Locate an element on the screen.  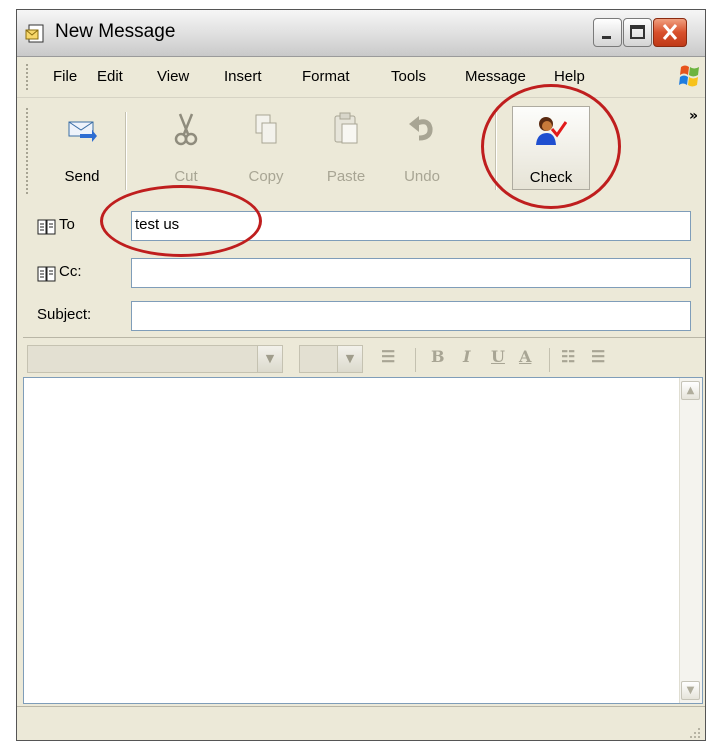
font-size-select: ▼ is located at coordinates (331, 359).